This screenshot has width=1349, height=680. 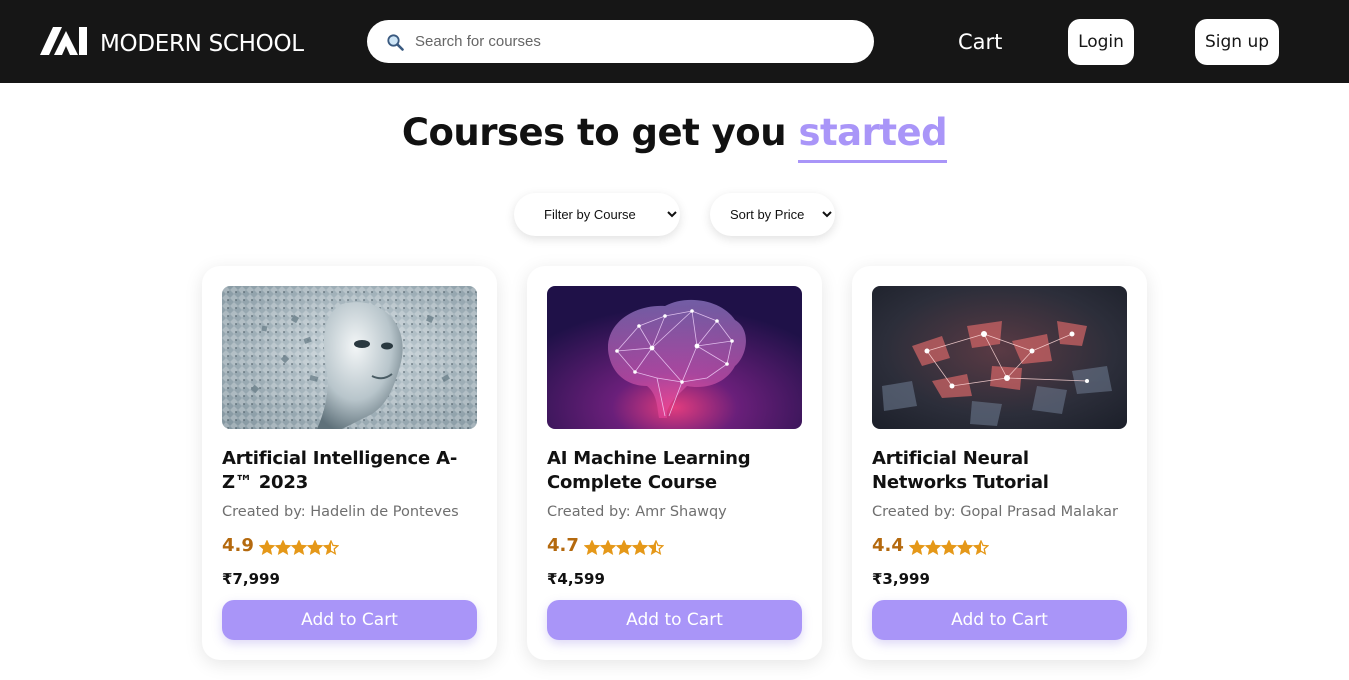 What do you see at coordinates (901, 579) in the screenshot?
I see `course-price: ₹3,999` at bounding box center [901, 579].